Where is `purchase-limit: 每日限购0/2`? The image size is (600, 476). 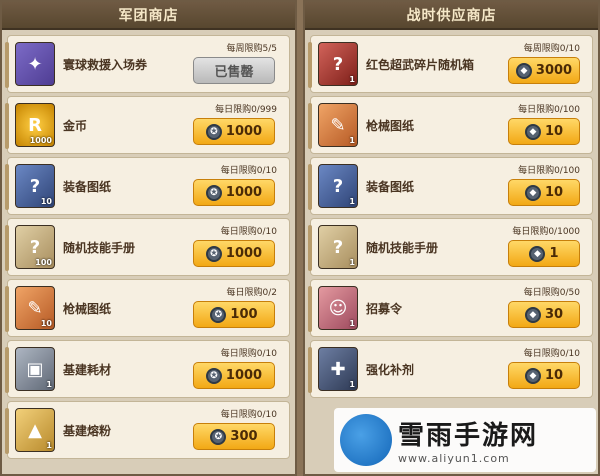 purchase-limit: 每日限购0/2 is located at coordinates (252, 293).